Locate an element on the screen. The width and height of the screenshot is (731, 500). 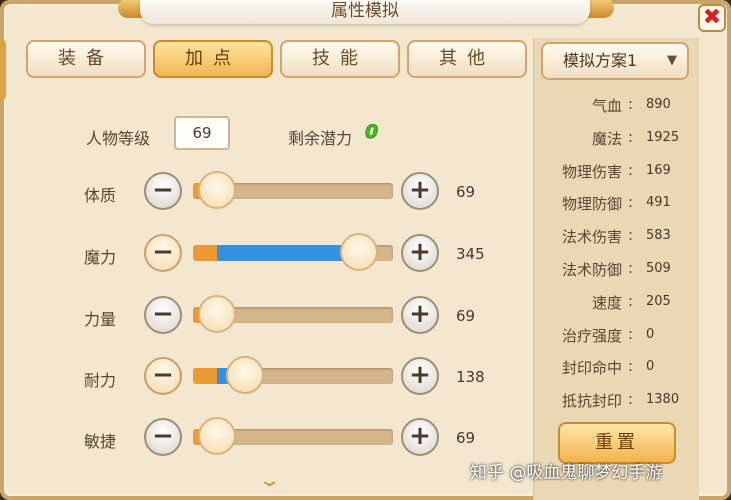
close-button: ✖ is located at coordinates (712, 18).